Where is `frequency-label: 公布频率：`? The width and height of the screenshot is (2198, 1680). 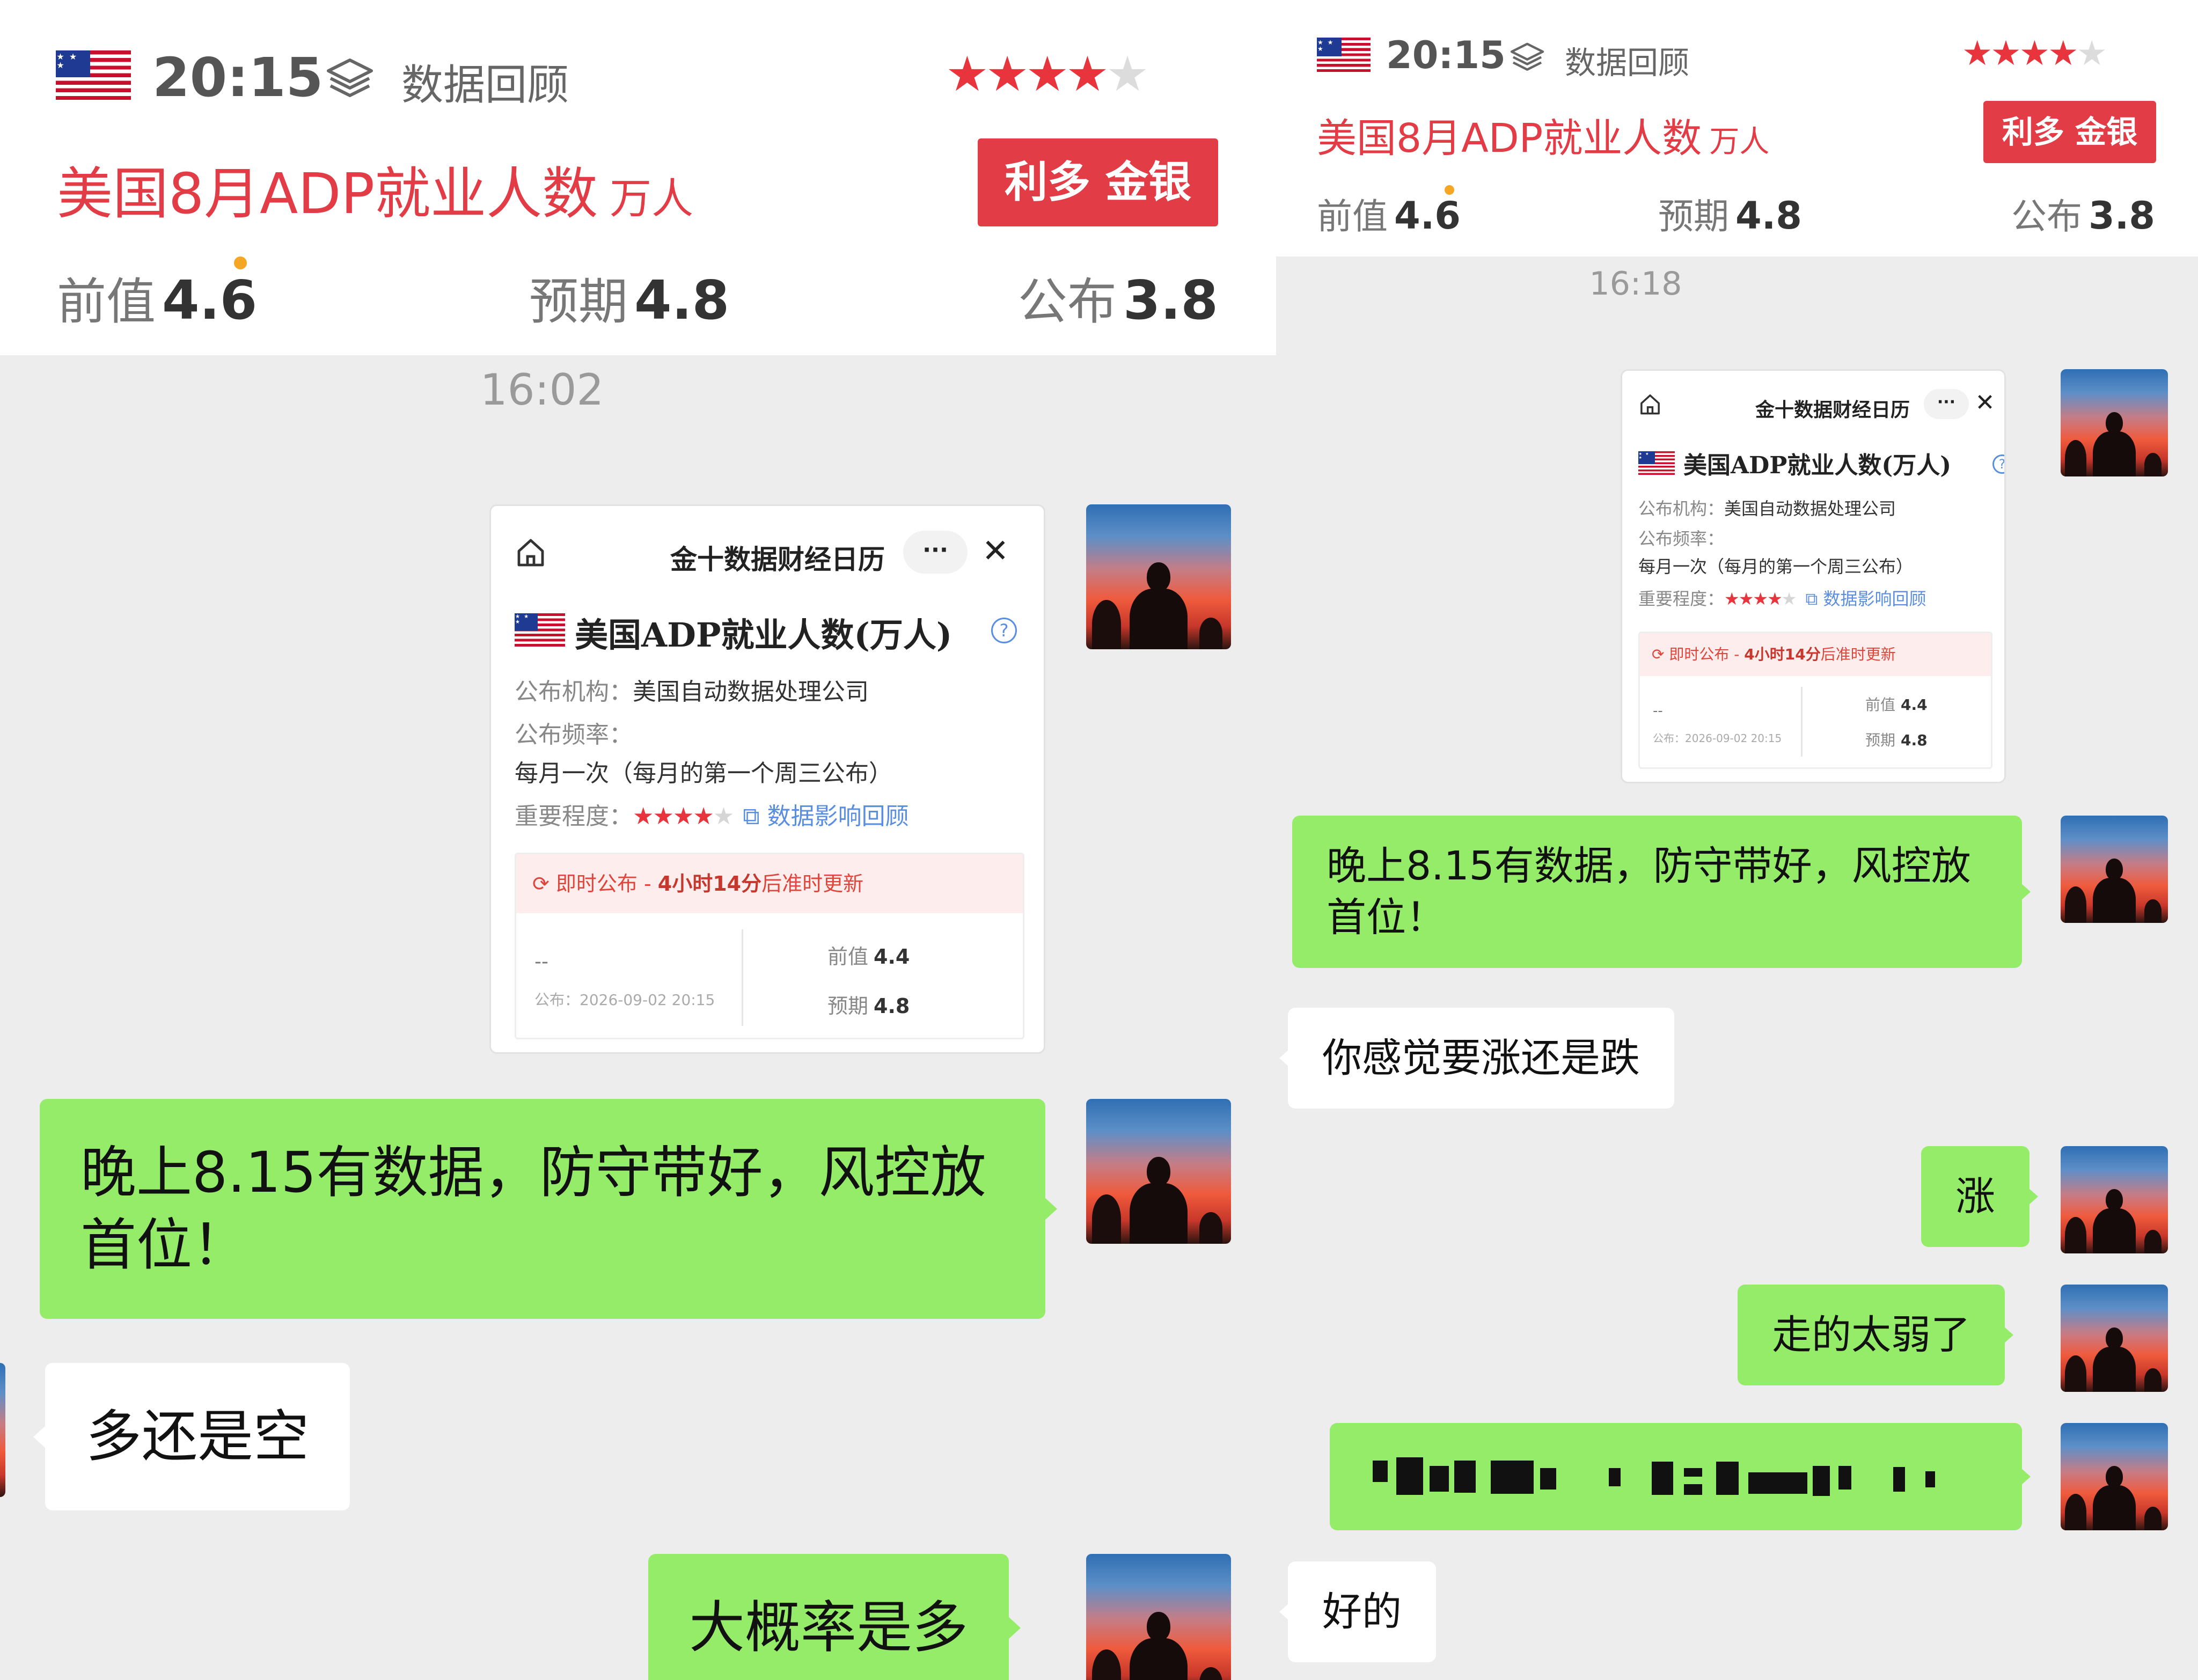 frequency-label: 公布频率： is located at coordinates (1681, 539).